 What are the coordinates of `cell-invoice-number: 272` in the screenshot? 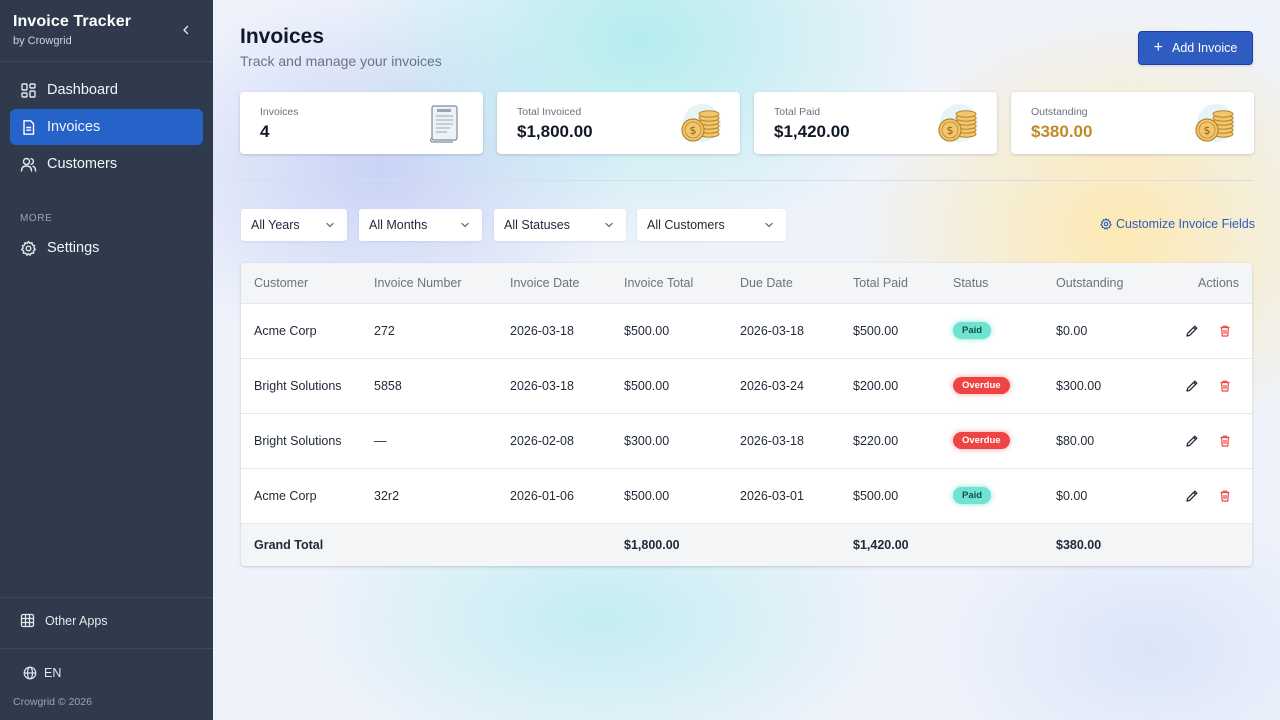 It's located at (442, 331).